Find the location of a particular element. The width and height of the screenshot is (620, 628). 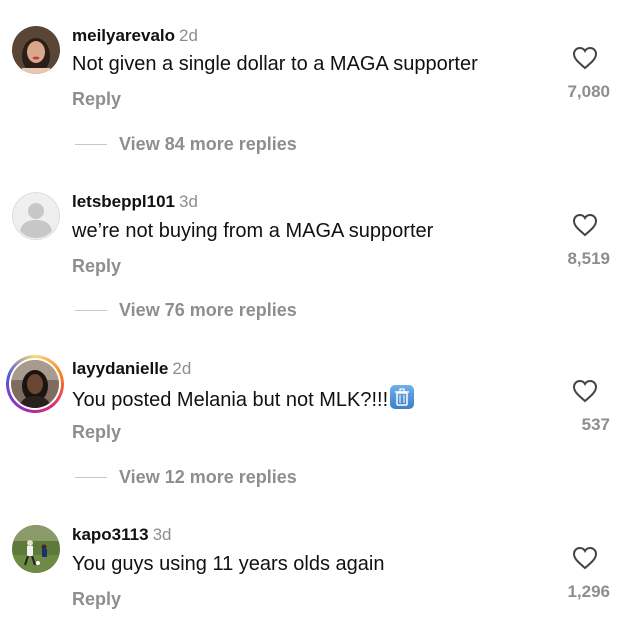

comment-text-row: You posted Melania but not MLK?!!! is located at coordinates (243, 398).